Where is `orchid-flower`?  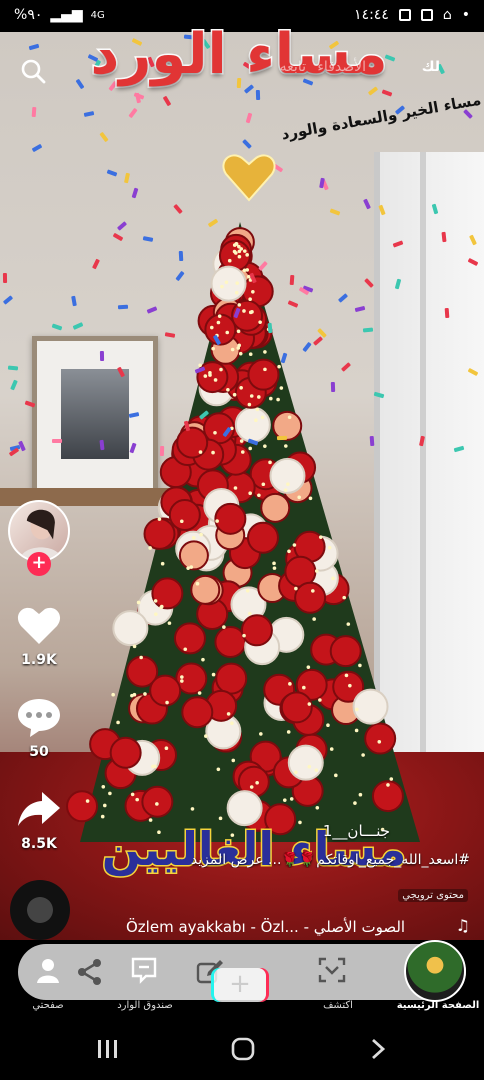 orchid-flower is located at coordinates (130, 628).